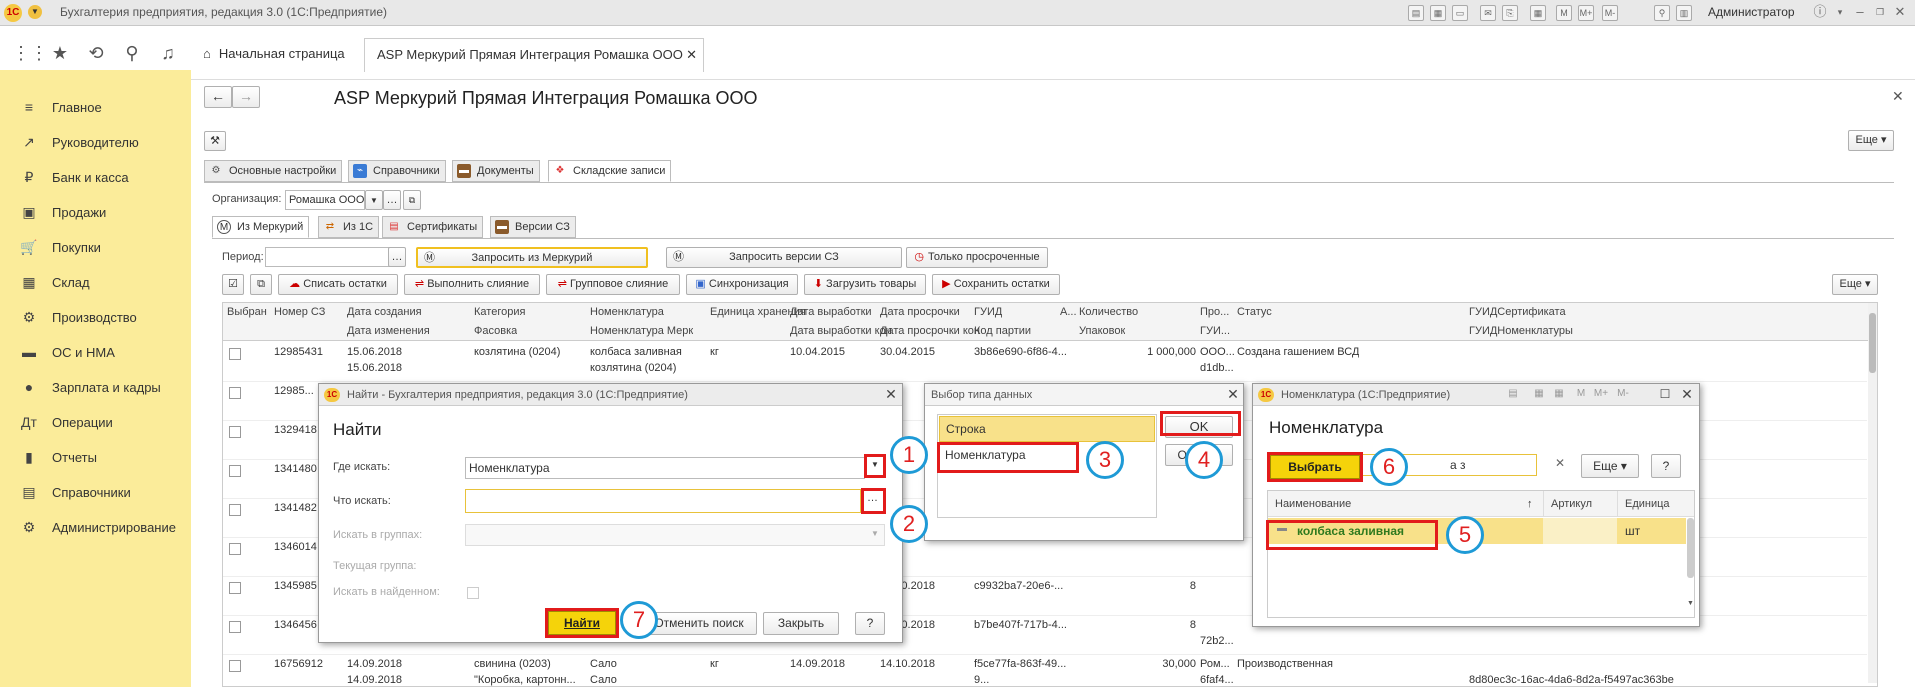  I want to click on org-dropdown-button: ▼, so click(374, 200).